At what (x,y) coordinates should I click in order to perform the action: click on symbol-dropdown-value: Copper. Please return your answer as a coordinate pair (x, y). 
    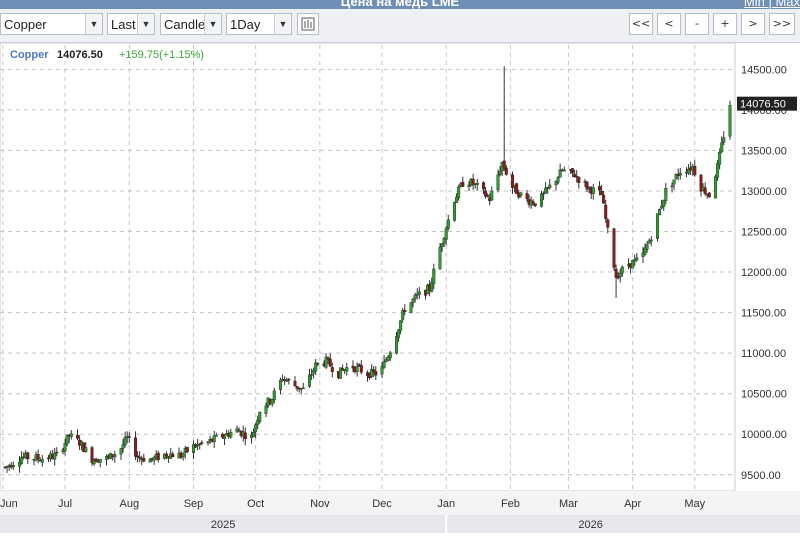
    Looking at the image, I should click on (25, 24).